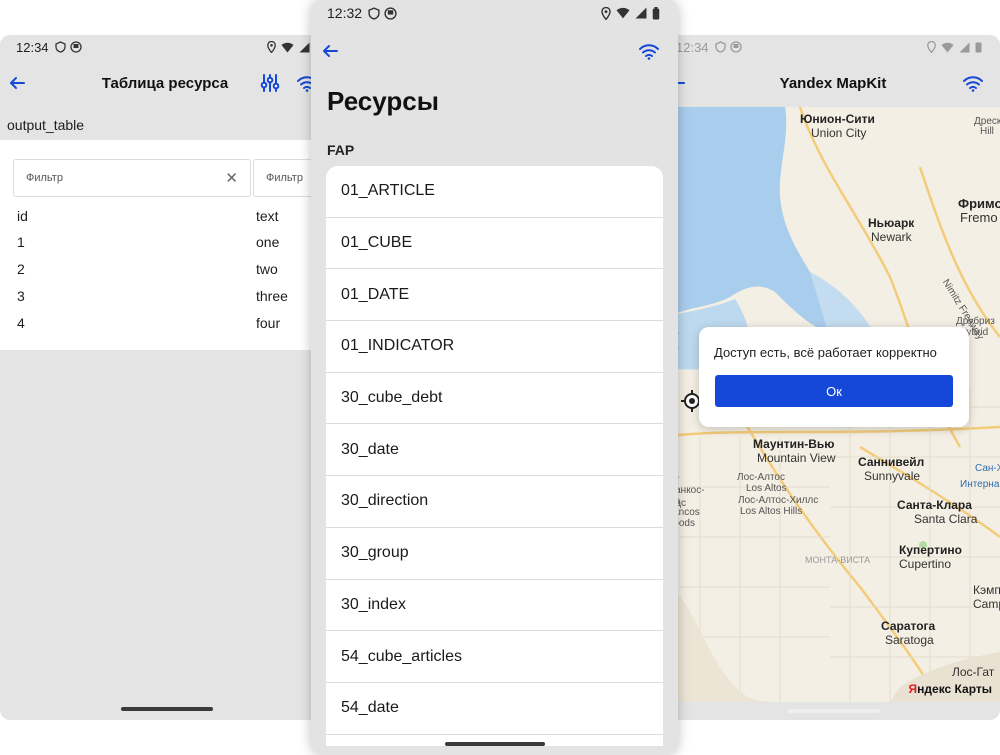 This screenshot has width=1000, height=755. I want to click on list-item: 01_INDICATOR, so click(494, 347).